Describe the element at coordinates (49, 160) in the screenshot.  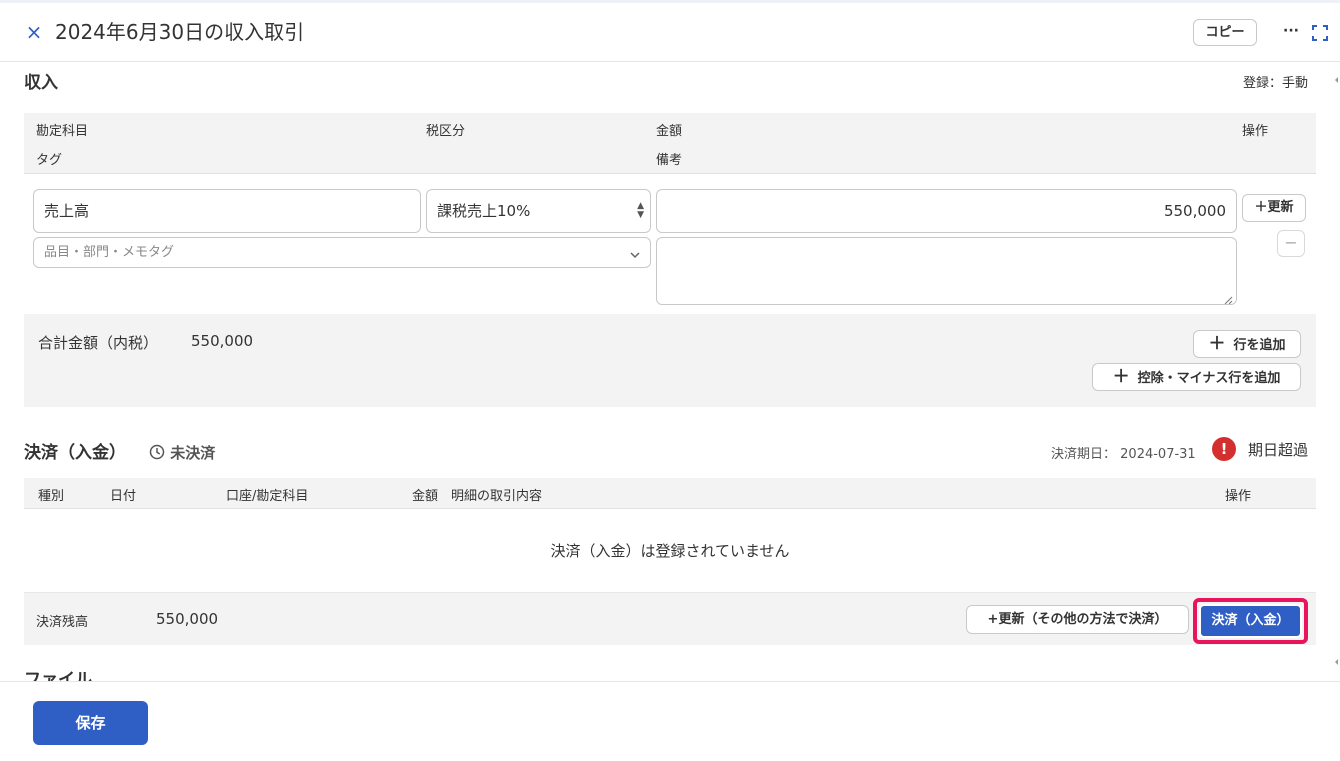
I see `header-tag: タグ` at that location.